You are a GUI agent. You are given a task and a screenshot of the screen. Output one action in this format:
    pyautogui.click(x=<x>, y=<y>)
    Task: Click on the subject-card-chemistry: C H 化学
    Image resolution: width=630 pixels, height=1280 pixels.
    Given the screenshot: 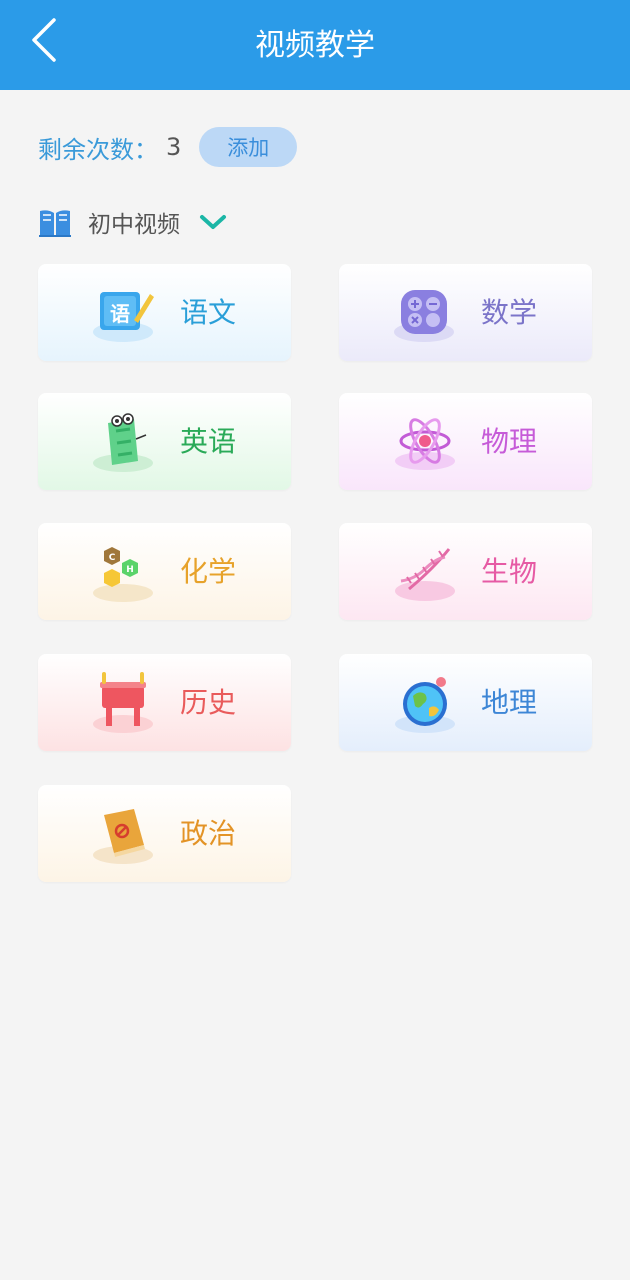 What is the action you would take?
    pyautogui.click(x=164, y=571)
    